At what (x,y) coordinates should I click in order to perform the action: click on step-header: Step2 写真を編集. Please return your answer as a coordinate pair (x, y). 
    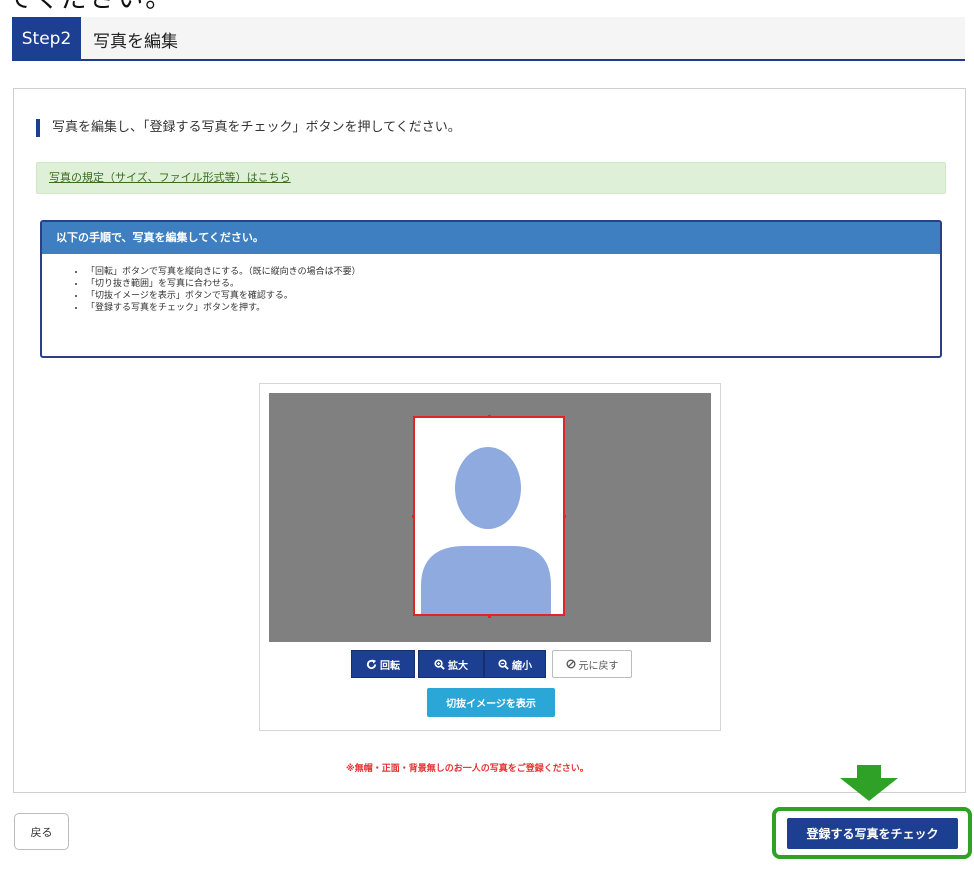
    Looking at the image, I should click on (488, 39).